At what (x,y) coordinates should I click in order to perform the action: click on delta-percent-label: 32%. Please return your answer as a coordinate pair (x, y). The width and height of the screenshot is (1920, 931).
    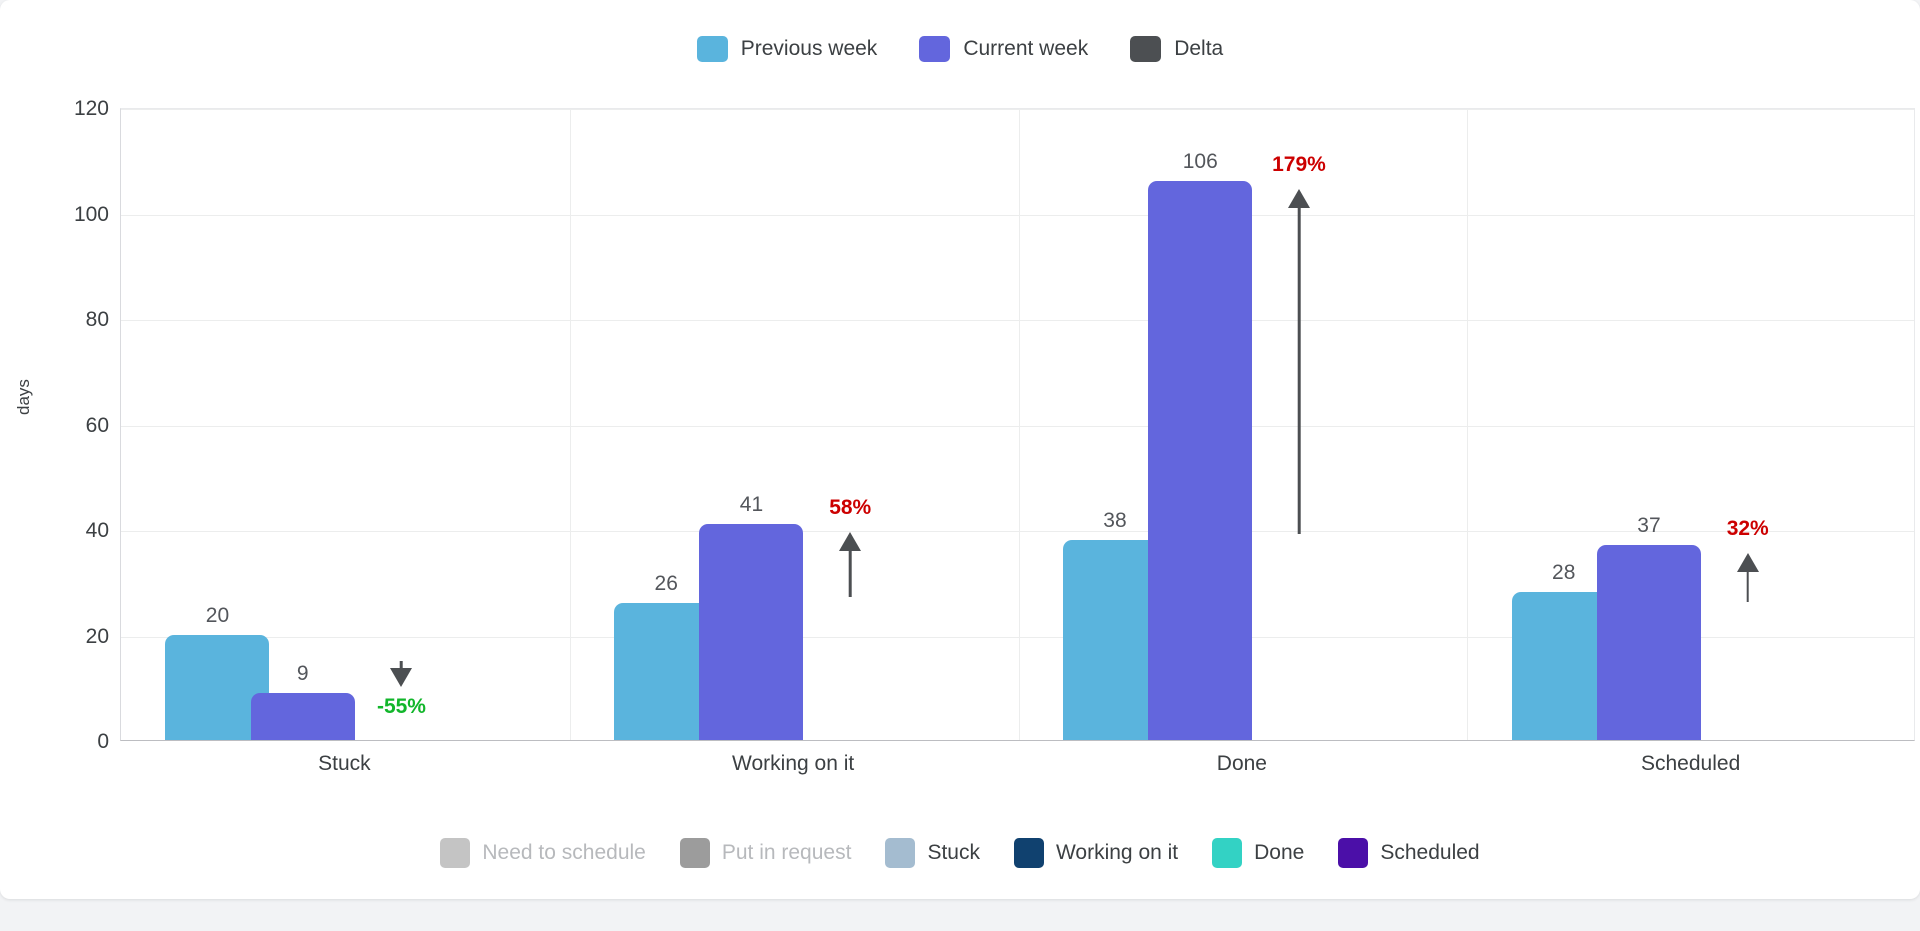
    Looking at the image, I should click on (1747, 528).